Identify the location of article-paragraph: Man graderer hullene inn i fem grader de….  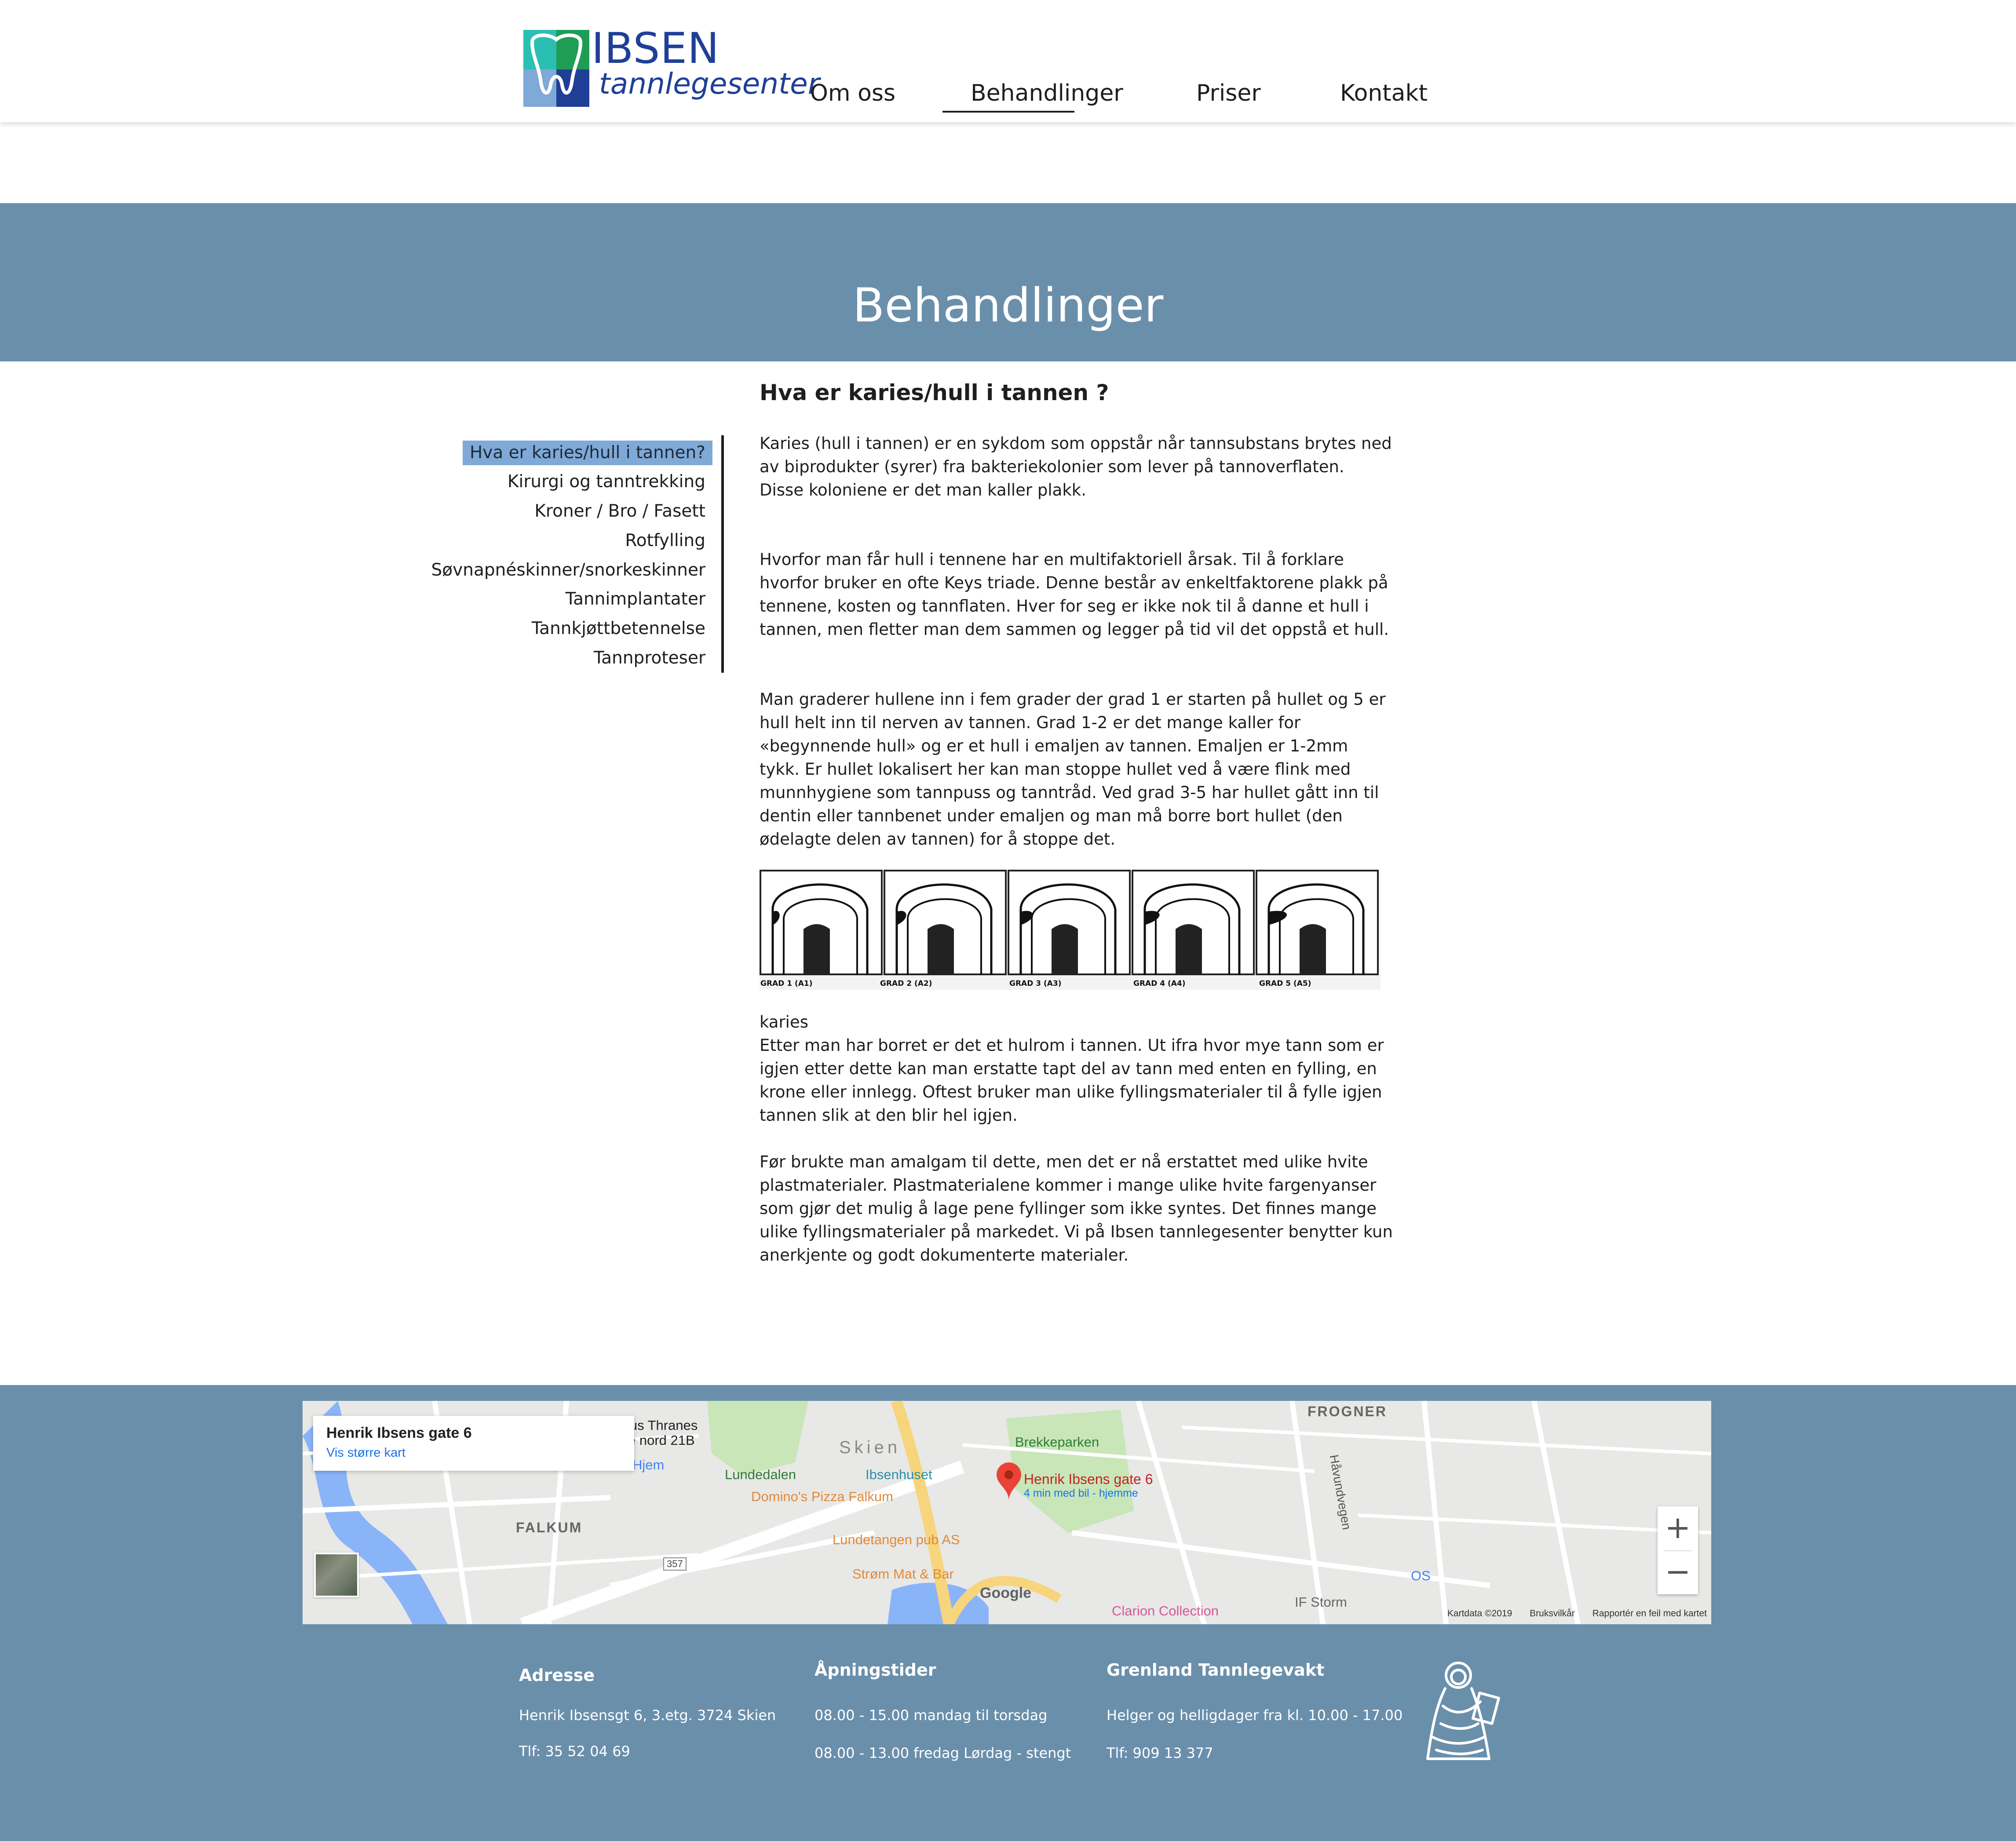
(1073, 769).